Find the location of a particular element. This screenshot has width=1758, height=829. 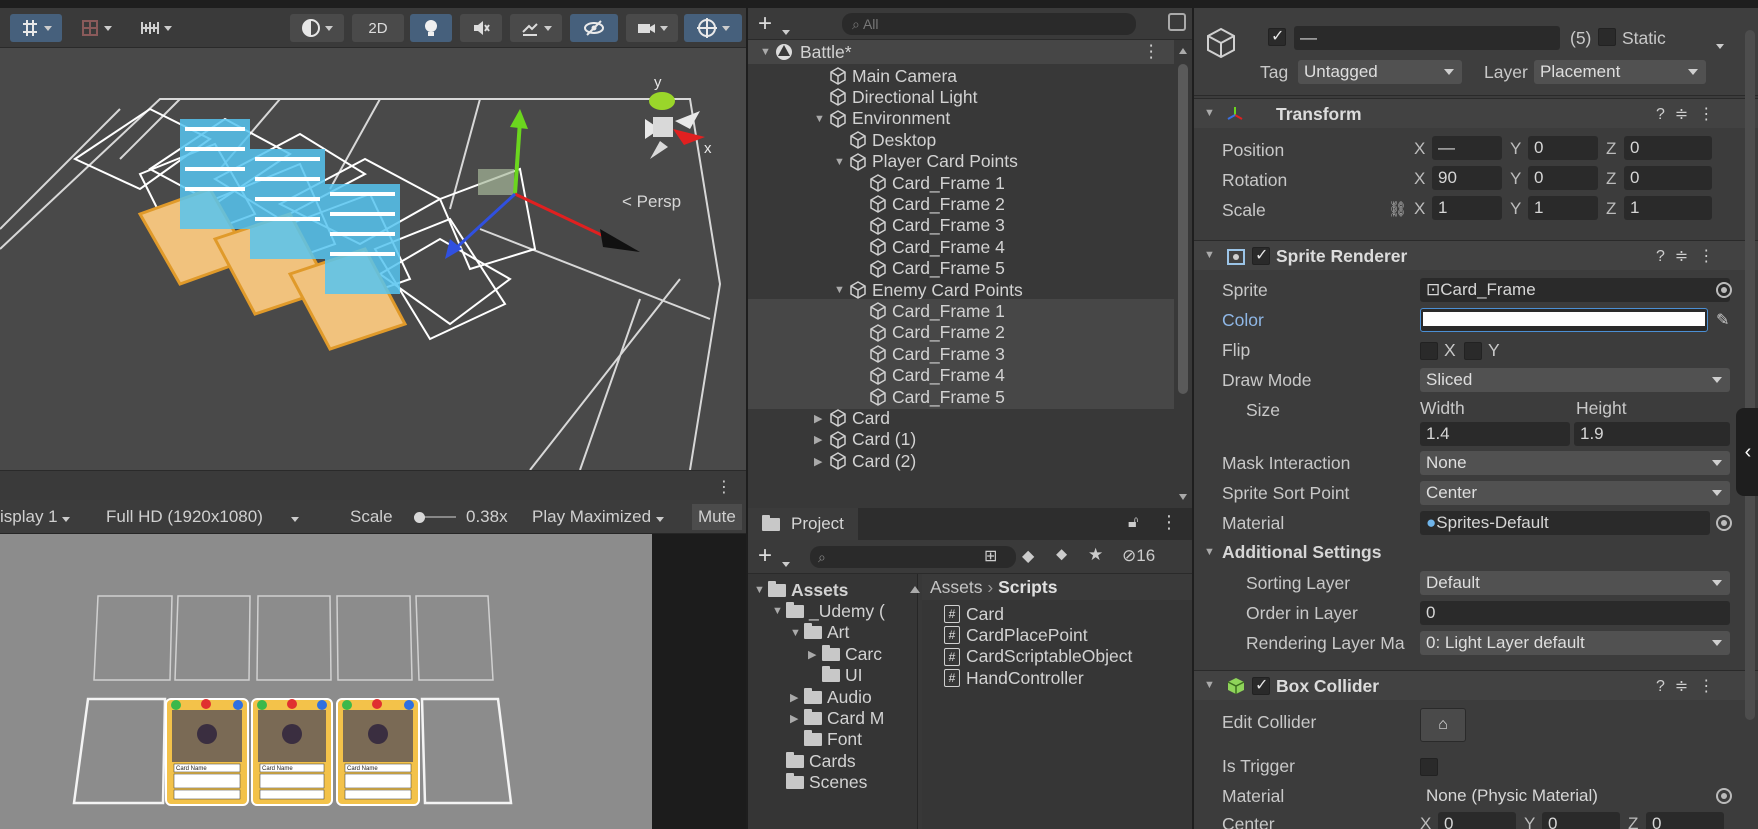

sprite-picker-icon is located at coordinates (1724, 290).